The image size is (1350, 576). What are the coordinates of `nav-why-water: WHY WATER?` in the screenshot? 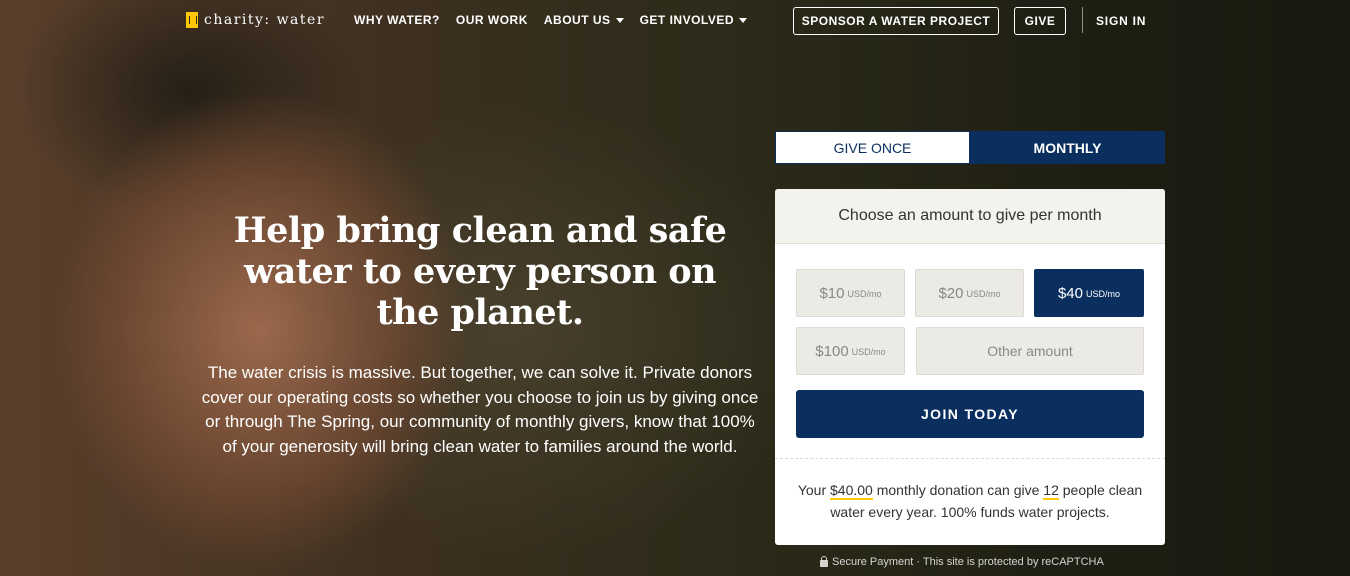 It's located at (397, 20).